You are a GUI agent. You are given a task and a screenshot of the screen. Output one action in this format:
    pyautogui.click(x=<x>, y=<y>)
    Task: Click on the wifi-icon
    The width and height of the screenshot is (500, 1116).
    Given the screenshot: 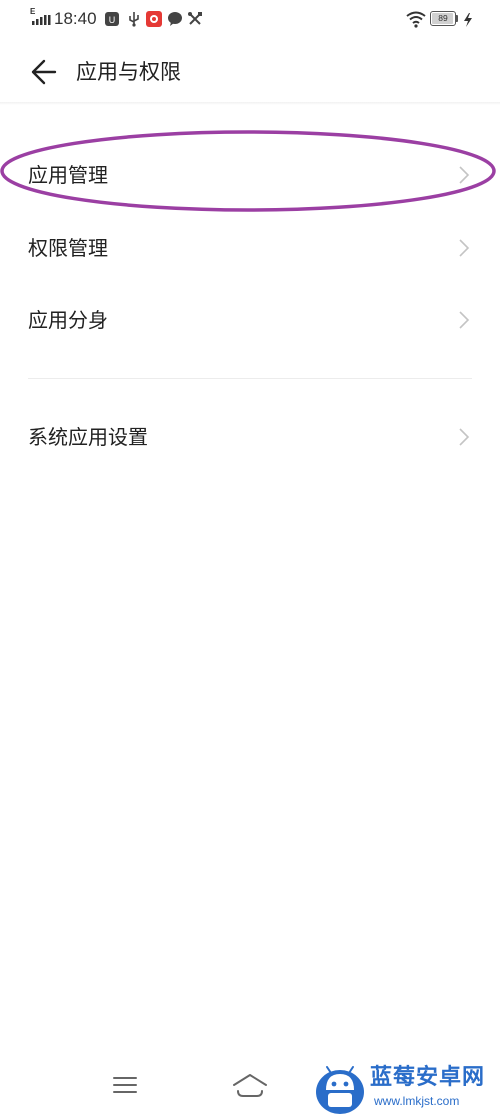 What is the action you would take?
    pyautogui.click(x=416, y=19)
    